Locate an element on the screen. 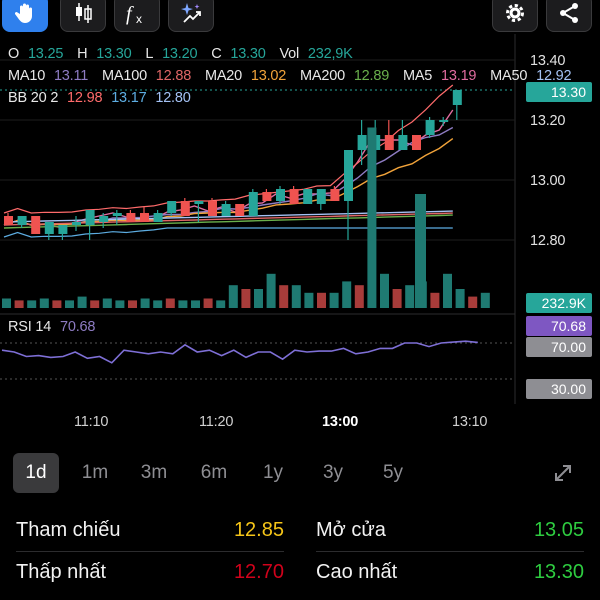 The image size is (600, 600). share-icon is located at coordinates (569, 13).